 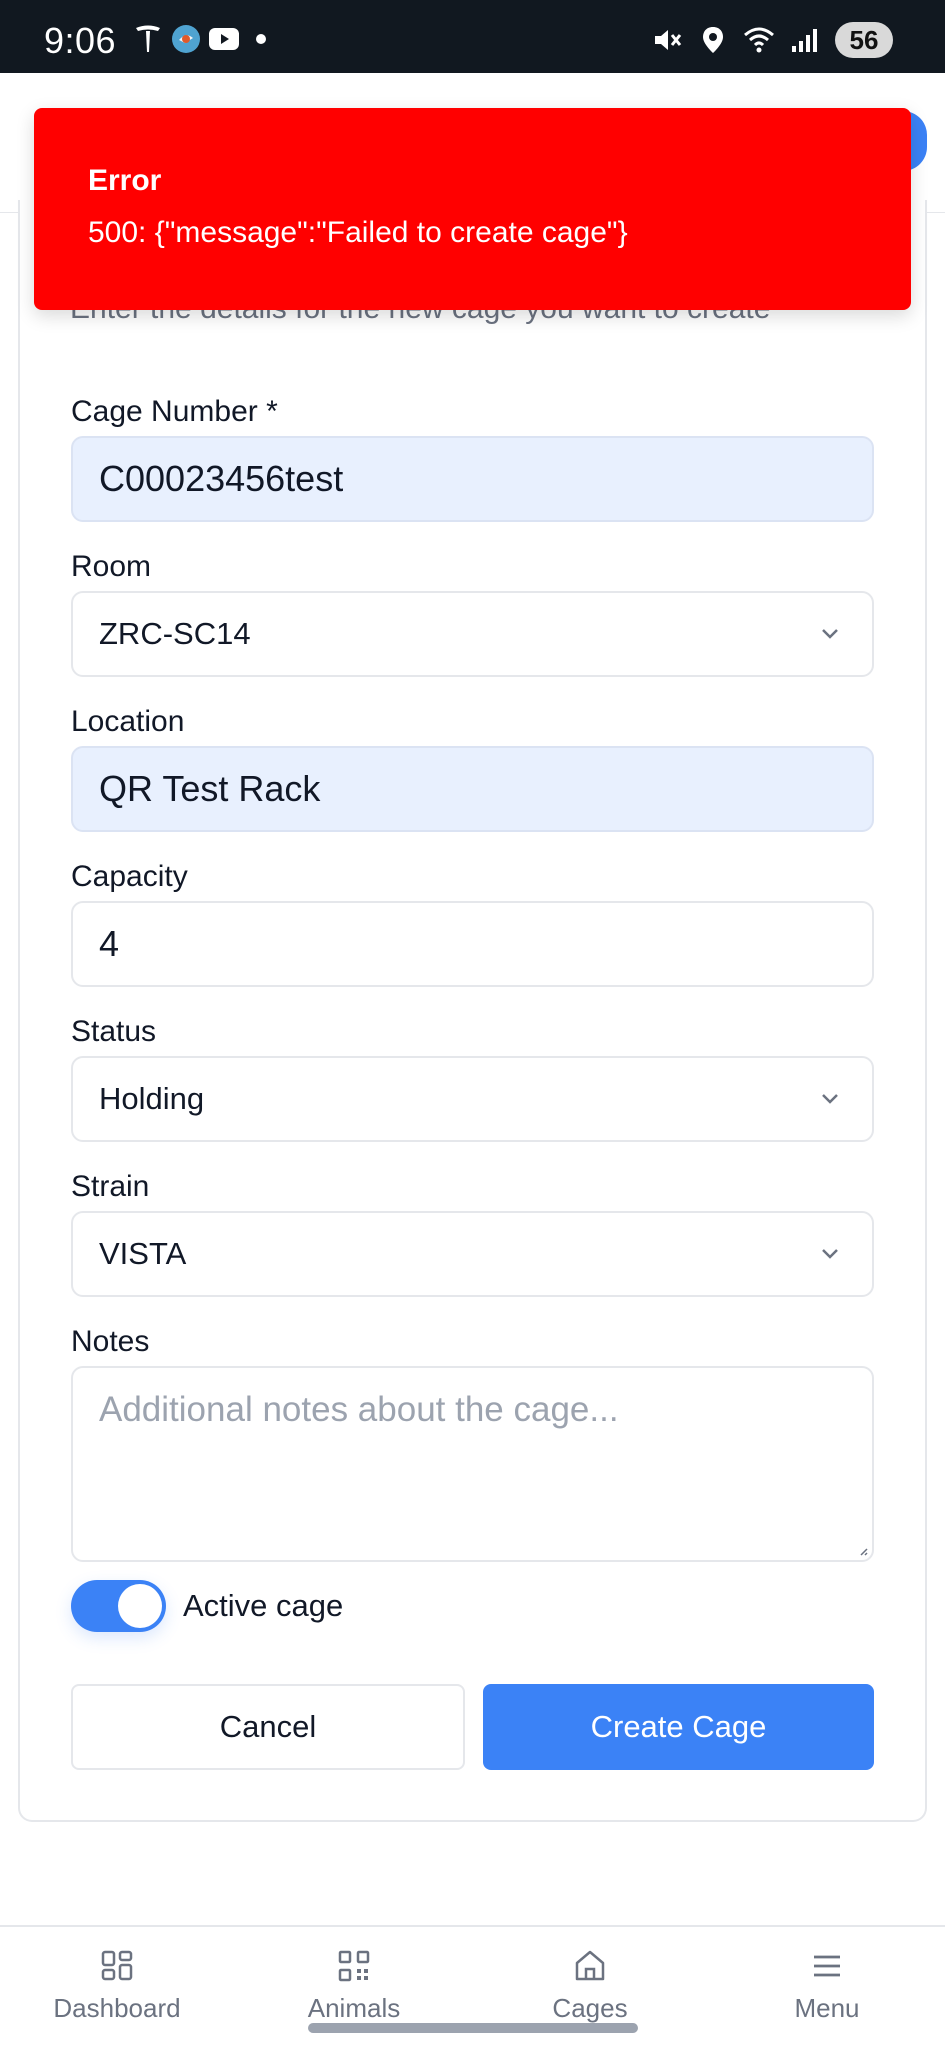 What do you see at coordinates (590, 1986) in the screenshot?
I see `nav-cages: Cages` at bounding box center [590, 1986].